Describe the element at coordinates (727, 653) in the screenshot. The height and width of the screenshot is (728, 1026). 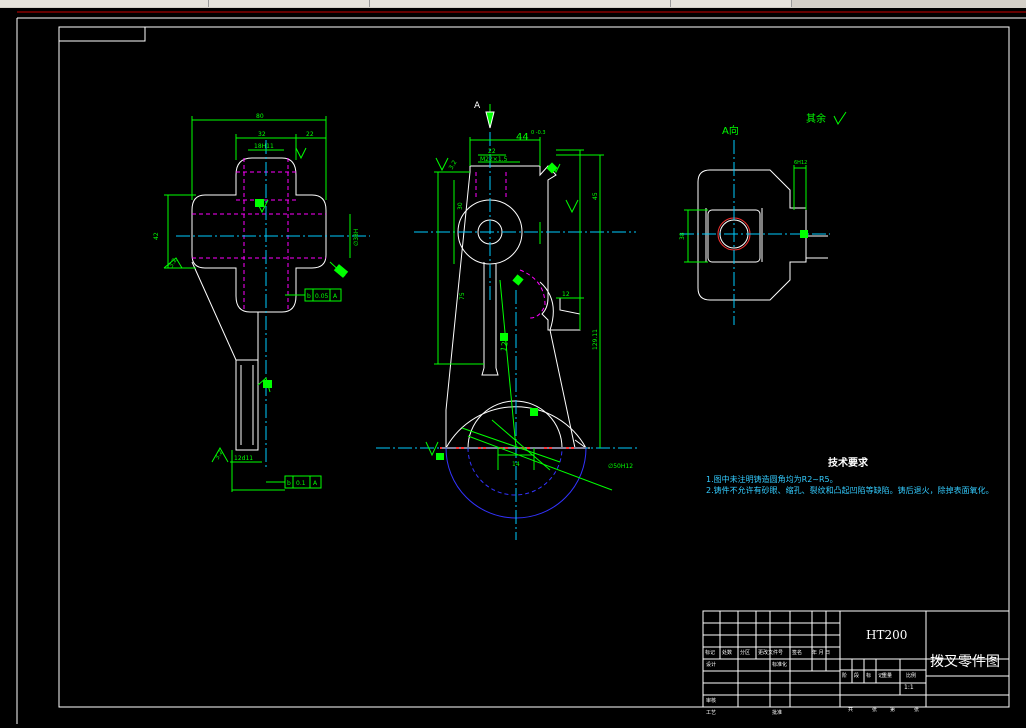
I see `tb-row-label-1: 处数` at that location.